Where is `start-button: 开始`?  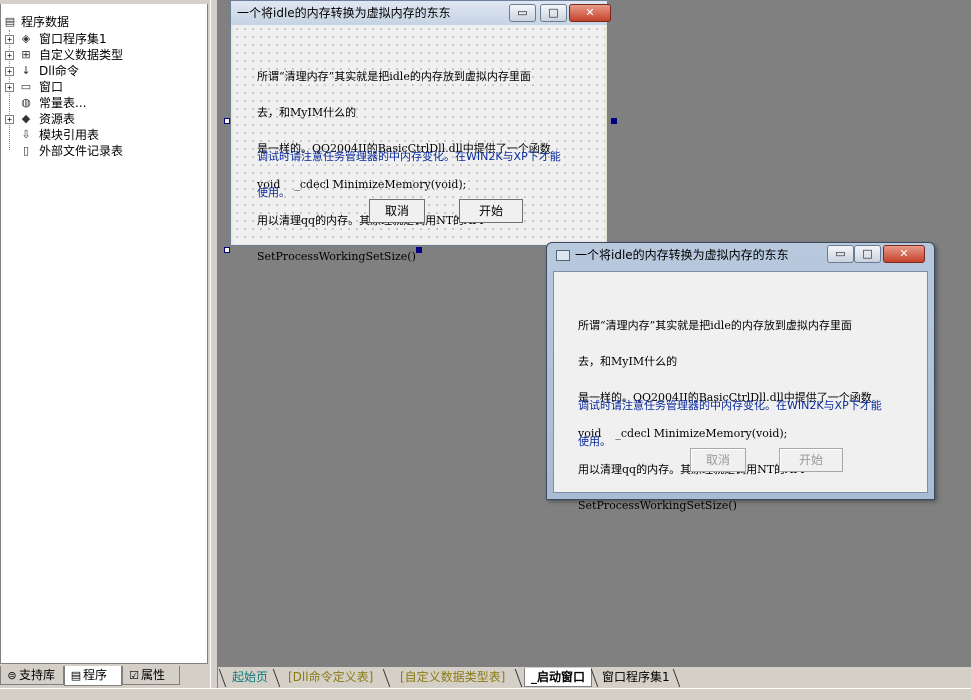
start-button: 开始 is located at coordinates (491, 211).